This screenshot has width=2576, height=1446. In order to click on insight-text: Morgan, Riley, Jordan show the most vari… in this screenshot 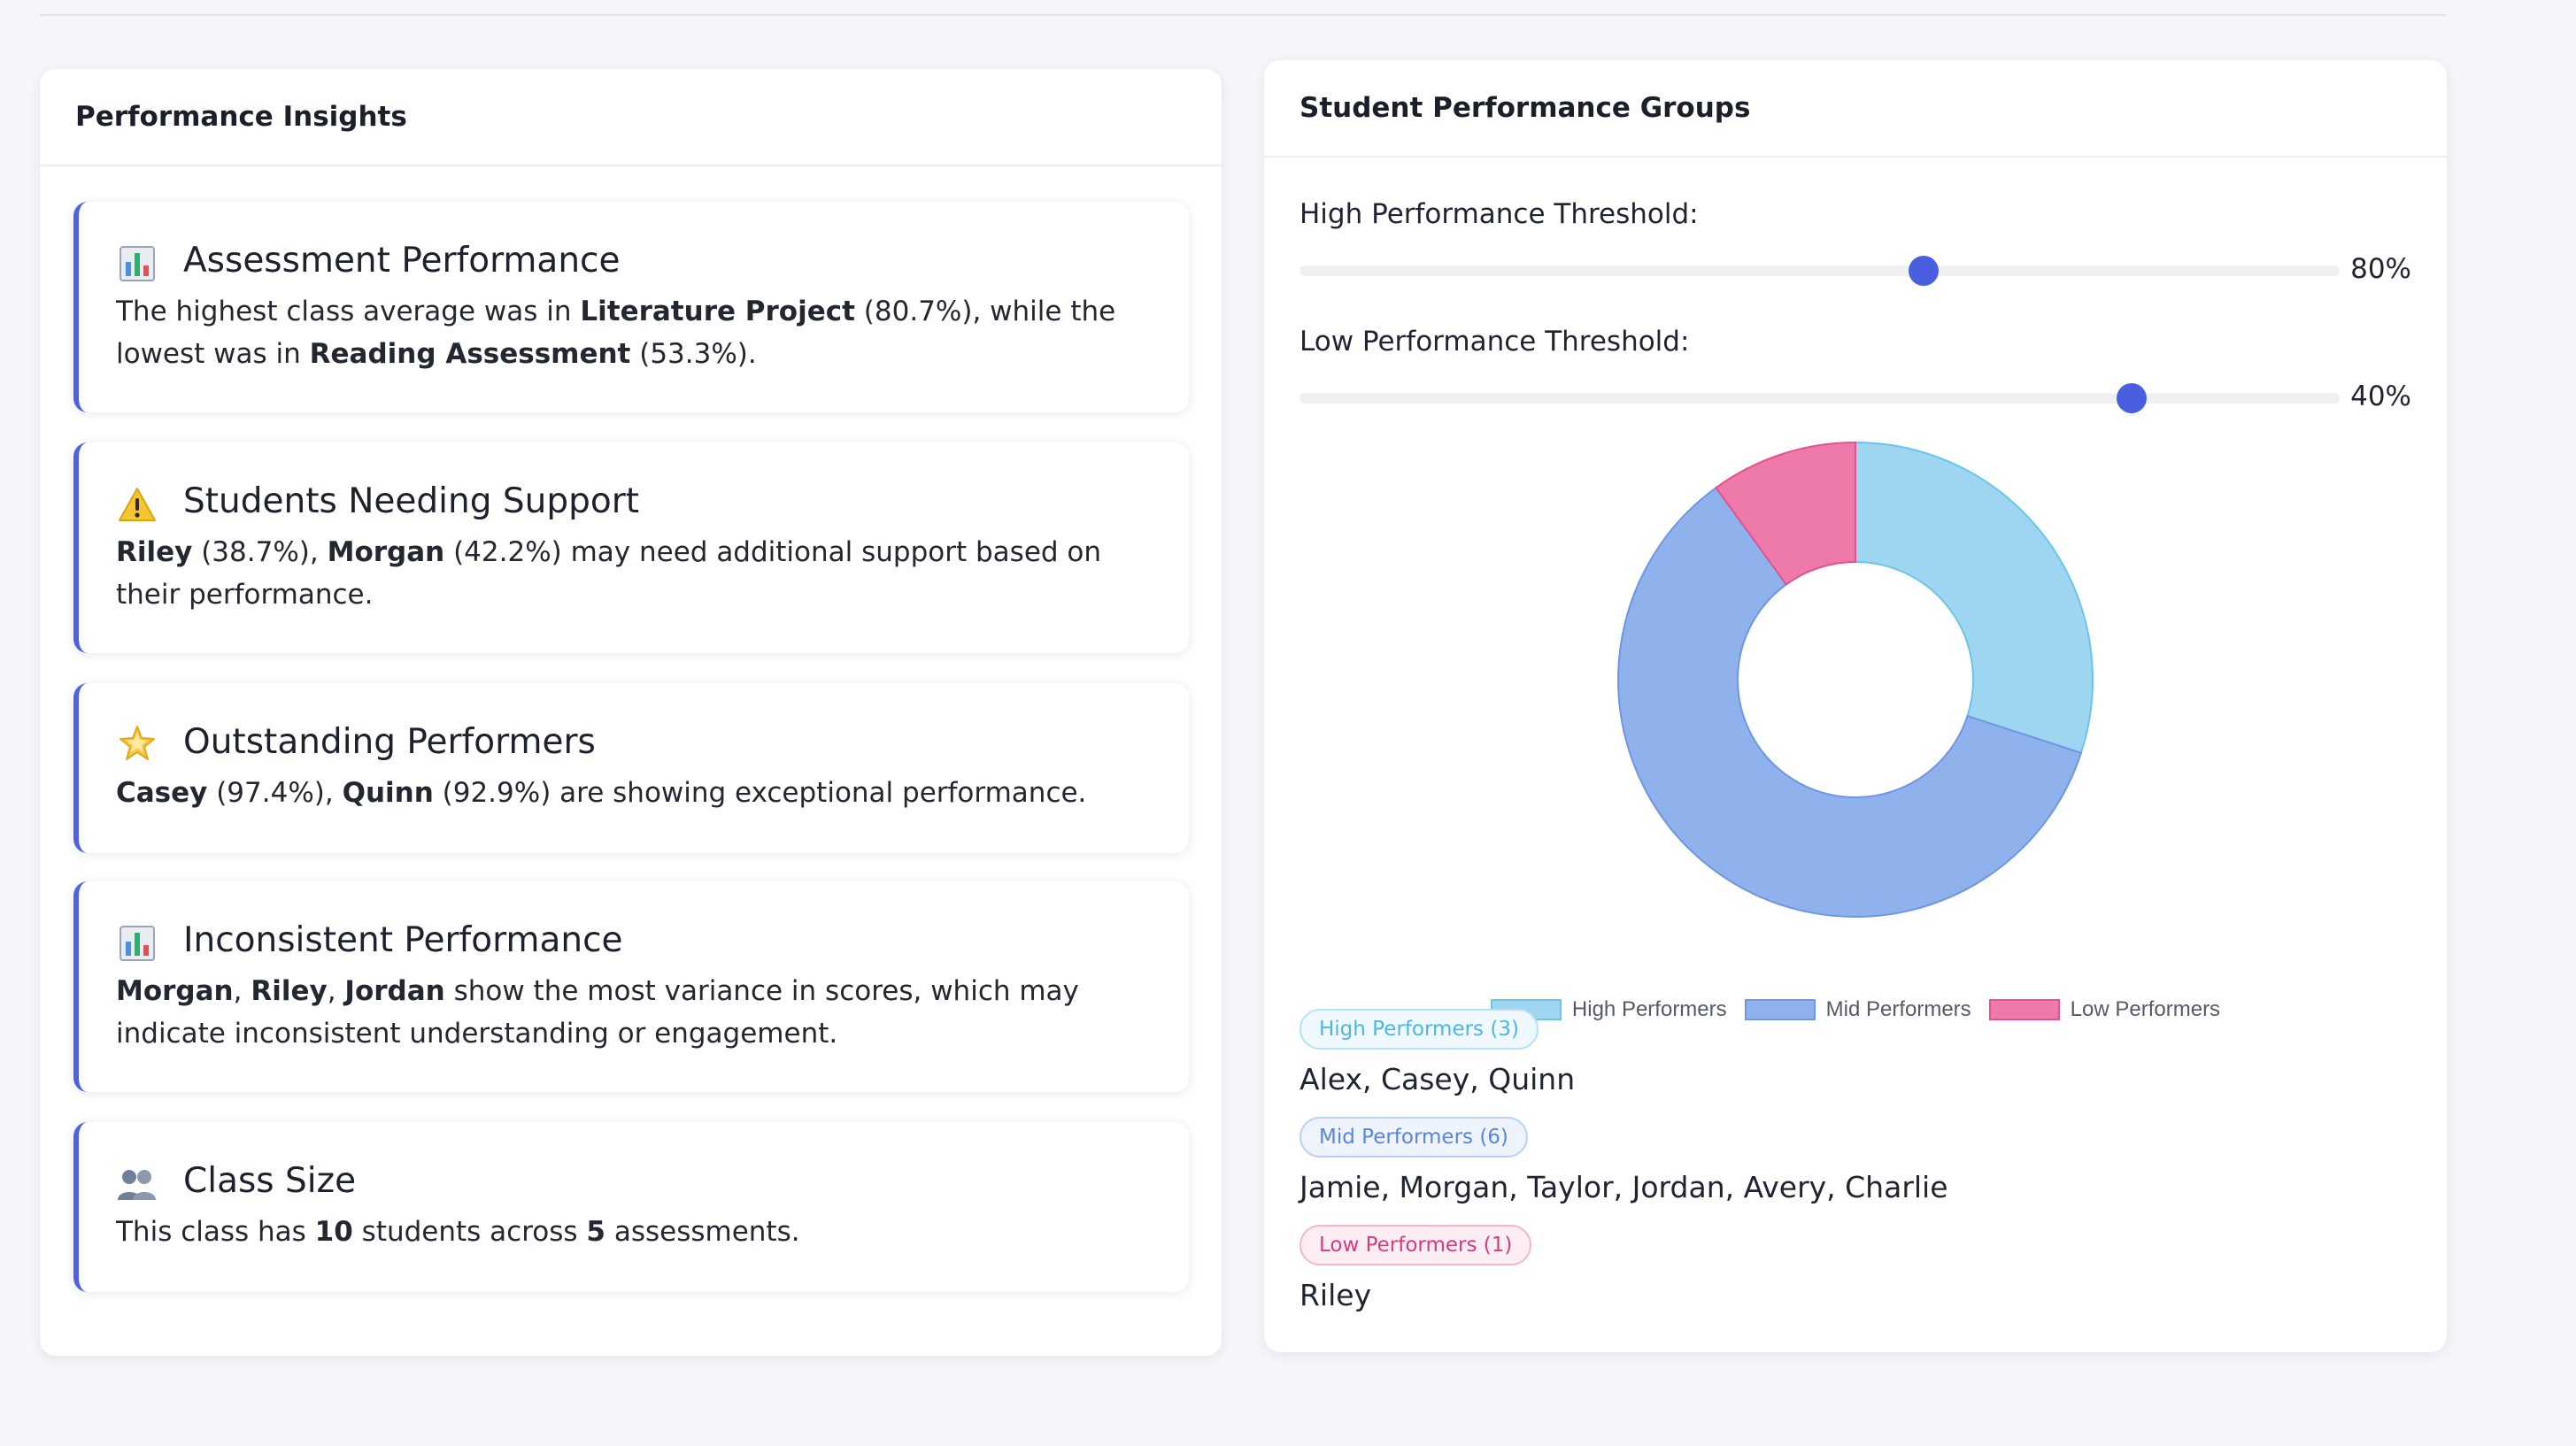, I will do `click(597, 1012)`.